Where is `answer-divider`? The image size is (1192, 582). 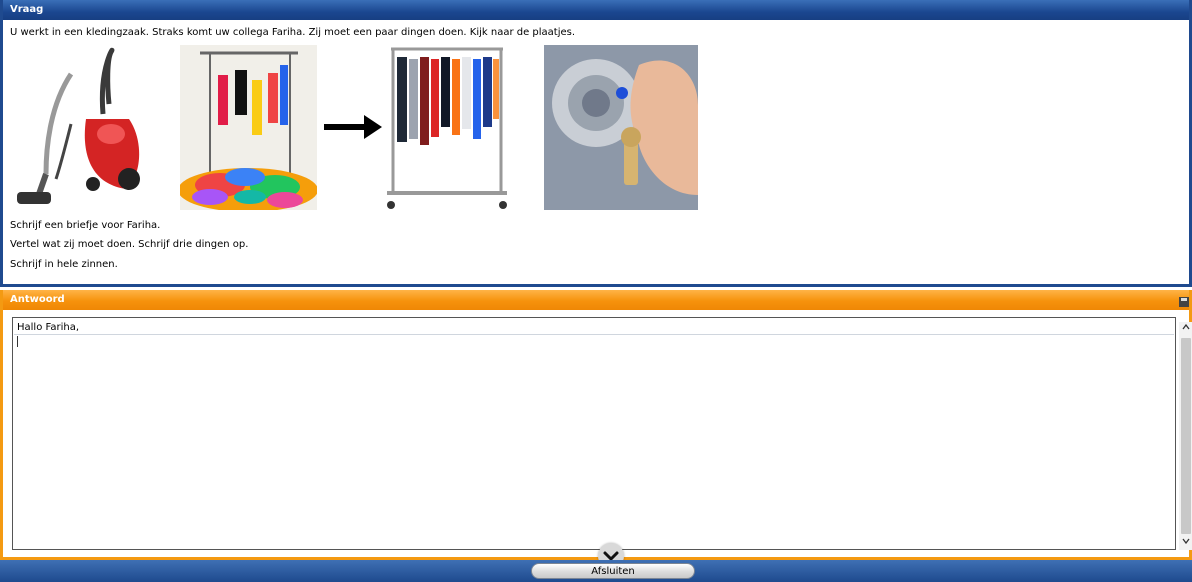
answer-divider is located at coordinates (594, 334).